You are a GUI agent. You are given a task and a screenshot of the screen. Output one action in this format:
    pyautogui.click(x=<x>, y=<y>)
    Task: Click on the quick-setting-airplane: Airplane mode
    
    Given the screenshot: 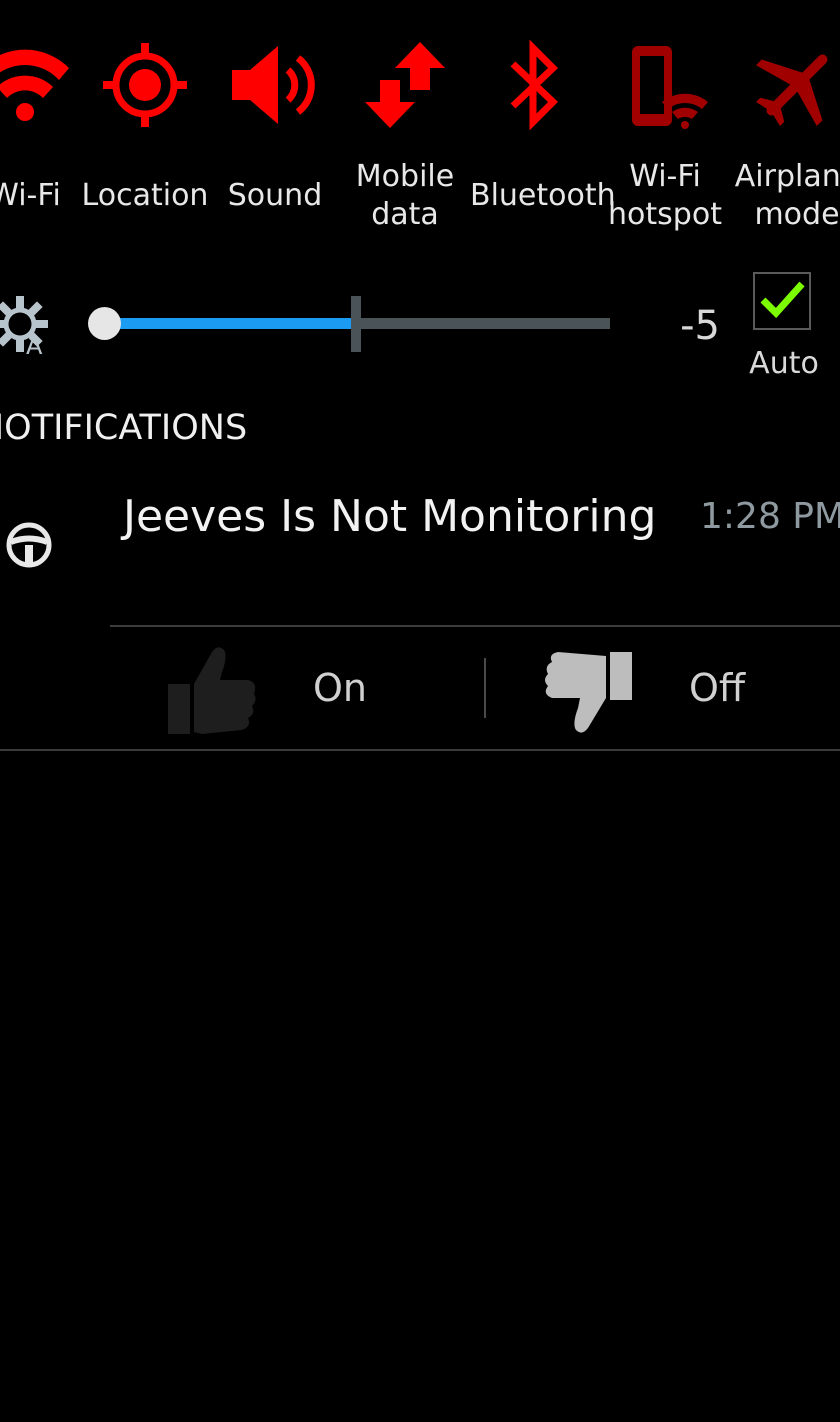 What is the action you would take?
    pyautogui.click(x=786, y=125)
    